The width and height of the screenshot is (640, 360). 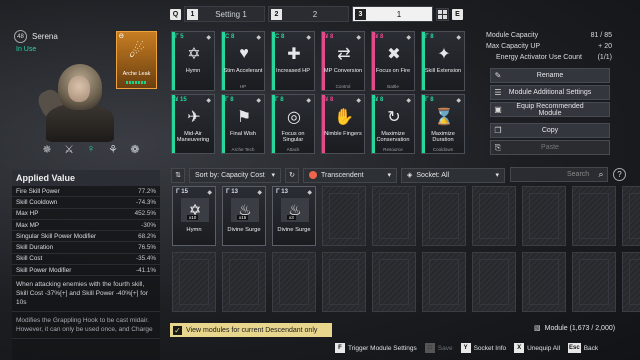 I want to click on module-additional-settings-button: ☰ Module Additional Settings, so click(x=550, y=92).